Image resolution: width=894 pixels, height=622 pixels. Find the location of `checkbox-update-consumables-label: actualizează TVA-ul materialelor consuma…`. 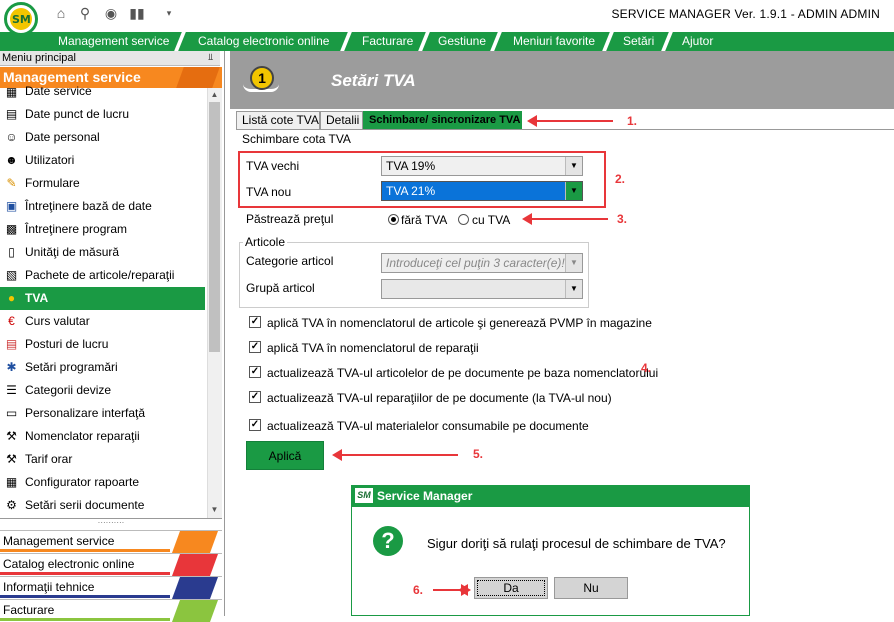

checkbox-update-consumables-label: actualizează TVA-ul materialelor consuma… is located at coordinates (428, 426).